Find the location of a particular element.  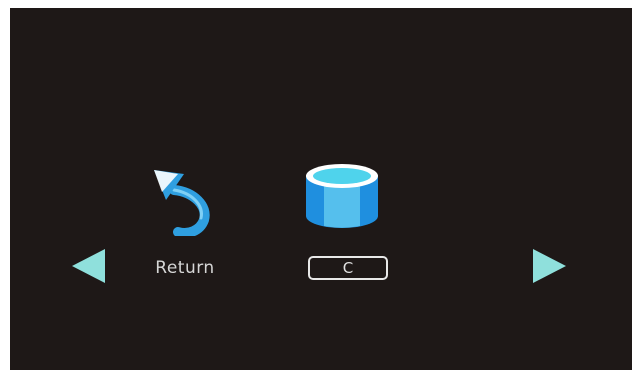

return-label: Return is located at coordinates (185, 268).